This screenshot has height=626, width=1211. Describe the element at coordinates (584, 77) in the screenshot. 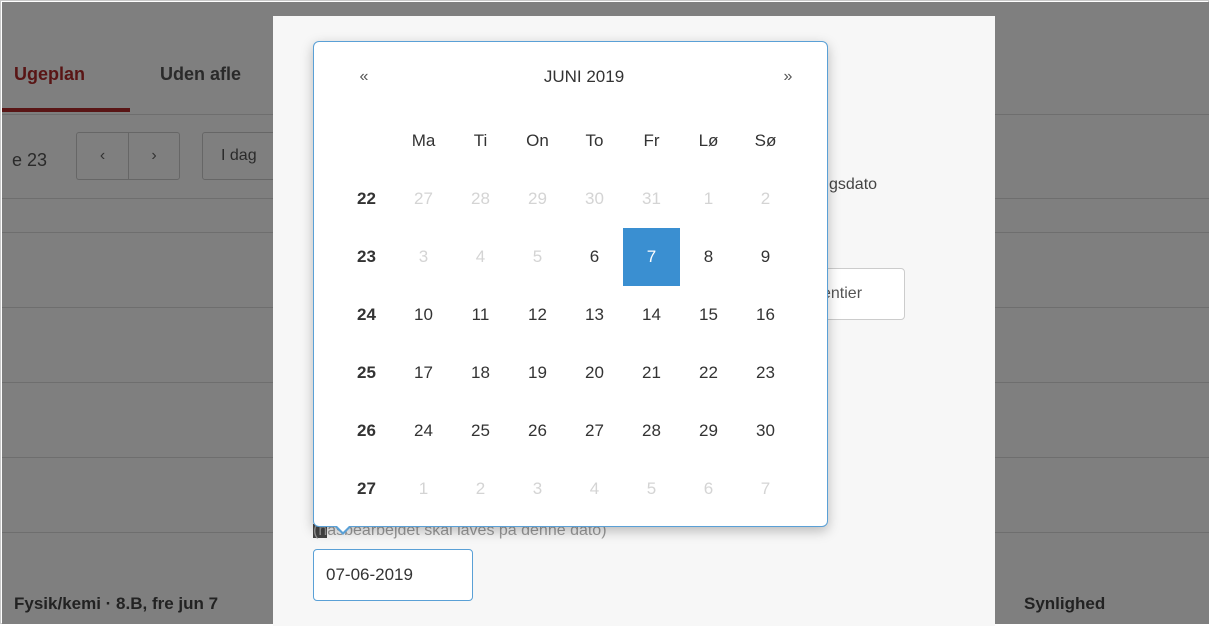

I see `month-title: JUNI 2019` at that location.